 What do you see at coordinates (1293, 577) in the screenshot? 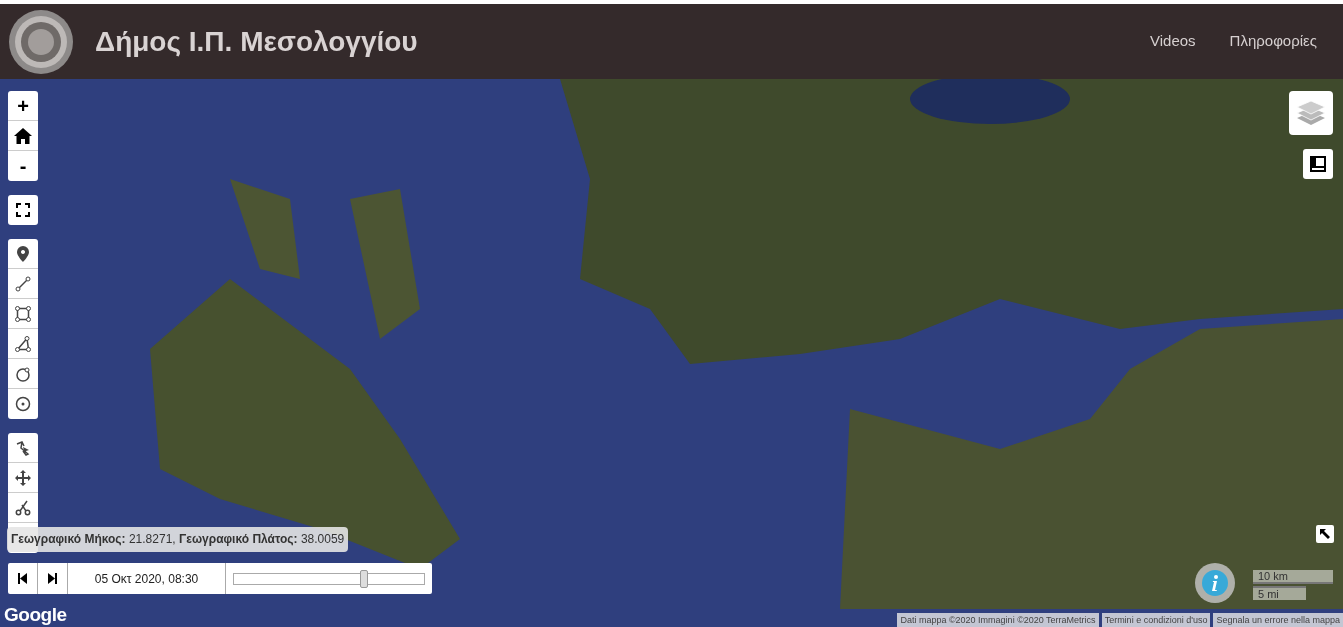
I see `scale-bar: 10 km` at bounding box center [1293, 577].